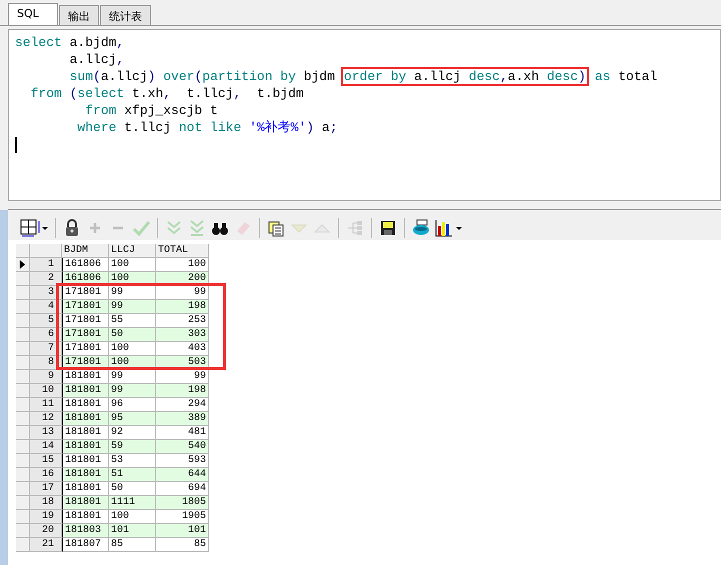 This screenshot has width=721, height=565. What do you see at coordinates (46, 377) in the screenshot?
I see `row-number: 9` at bounding box center [46, 377].